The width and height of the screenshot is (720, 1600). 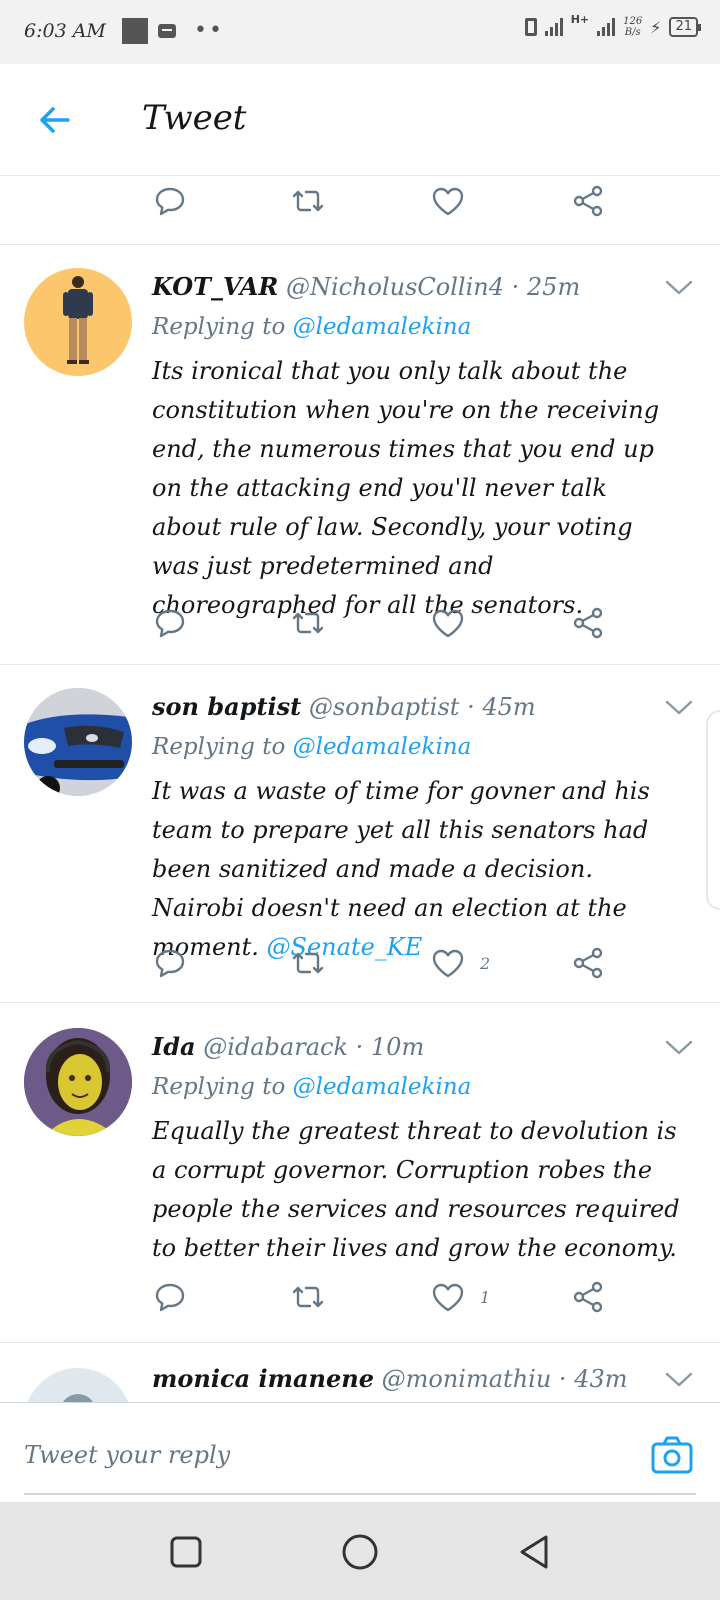 What do you see at coordinates (384, 707) in the screenshot?
I see `user-handle: @sonbaptist` at bounding box center [384, 707].